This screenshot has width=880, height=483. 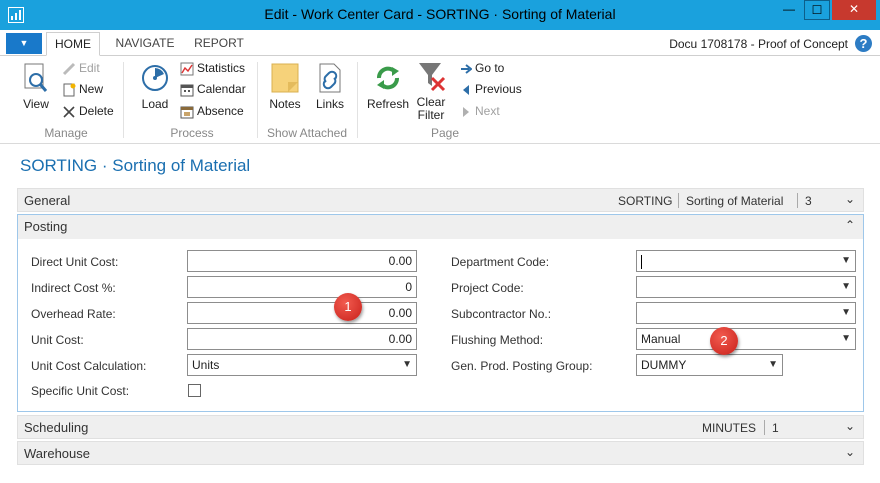 I want to click on clear-filter-button: Clear Filter, so click(x=431, y=91).